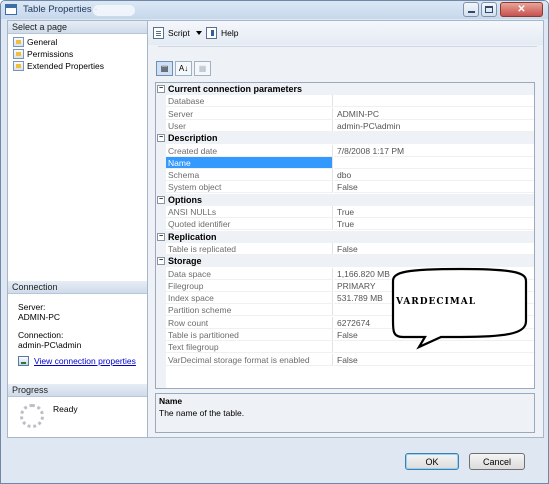 This screenshot has height=484, width=549. What do you see at coordinates (434, 175) in the screenshot?
I see `property-value: dbo` at bounding box center [434, 175].